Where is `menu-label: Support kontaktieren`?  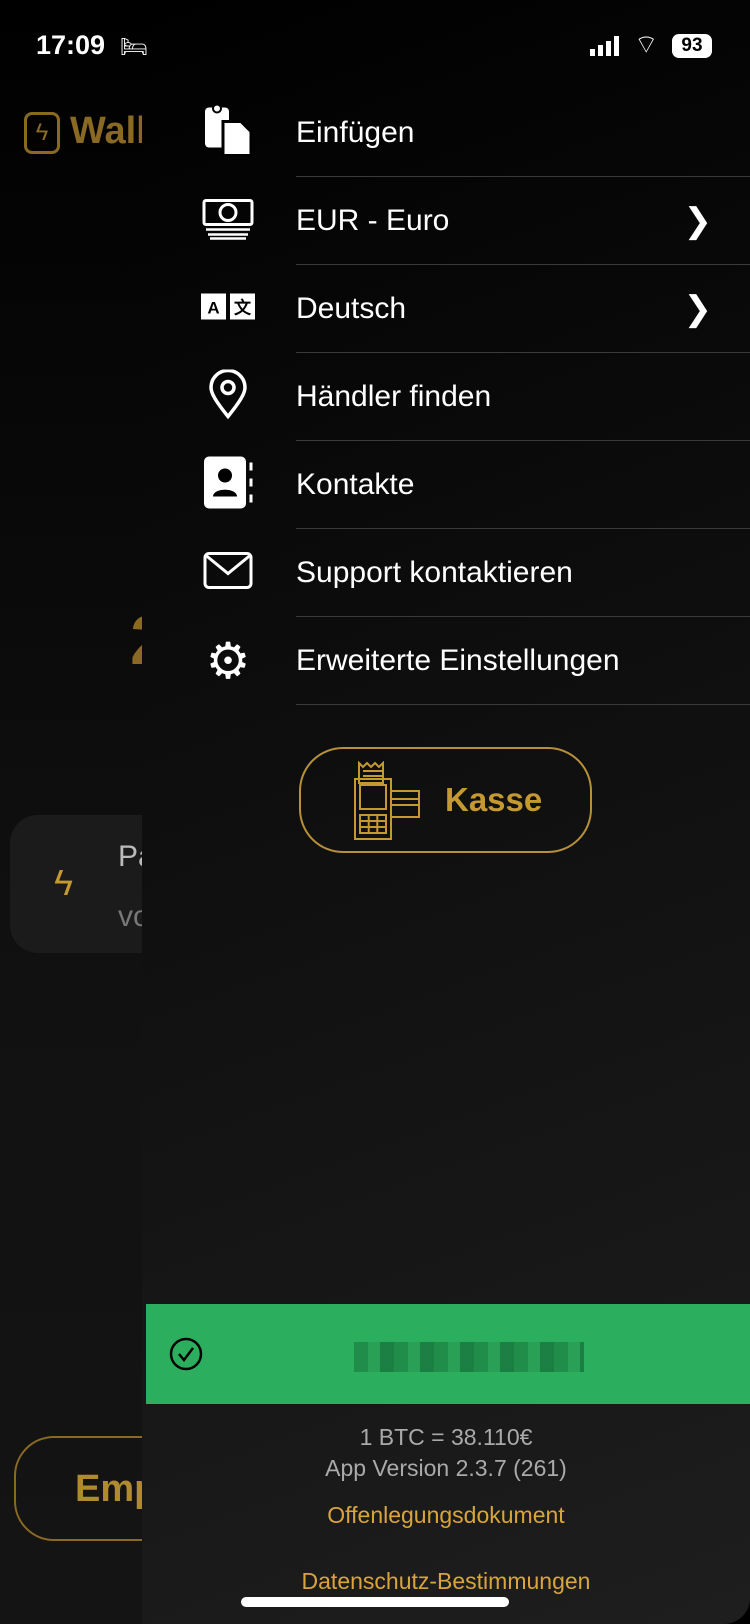
menu-label: Support kontaktieren is located at coordinates (434, 572).